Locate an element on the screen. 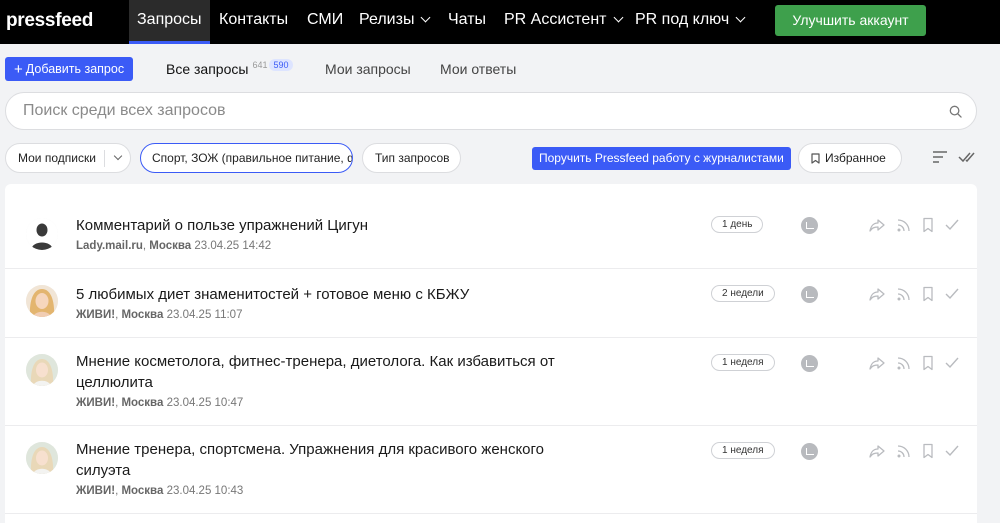 The image size is (1000, 523). tab-label: Мои ответы is located at coordinates (478, 69).